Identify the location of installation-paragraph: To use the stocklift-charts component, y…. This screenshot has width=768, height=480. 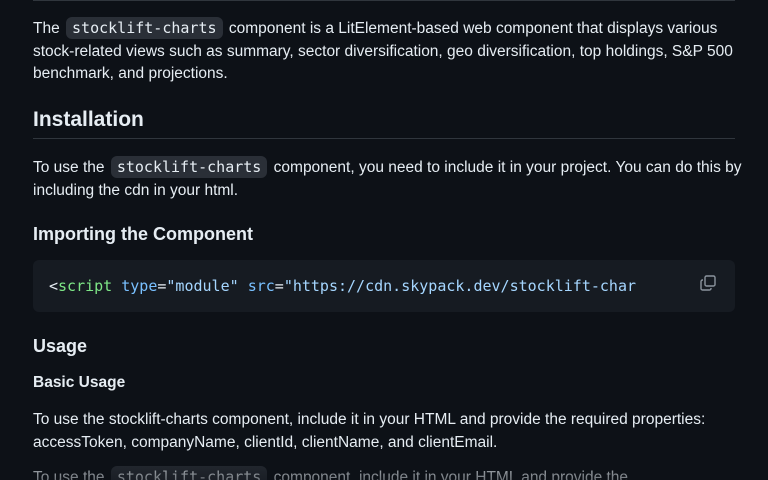
(388, 179).